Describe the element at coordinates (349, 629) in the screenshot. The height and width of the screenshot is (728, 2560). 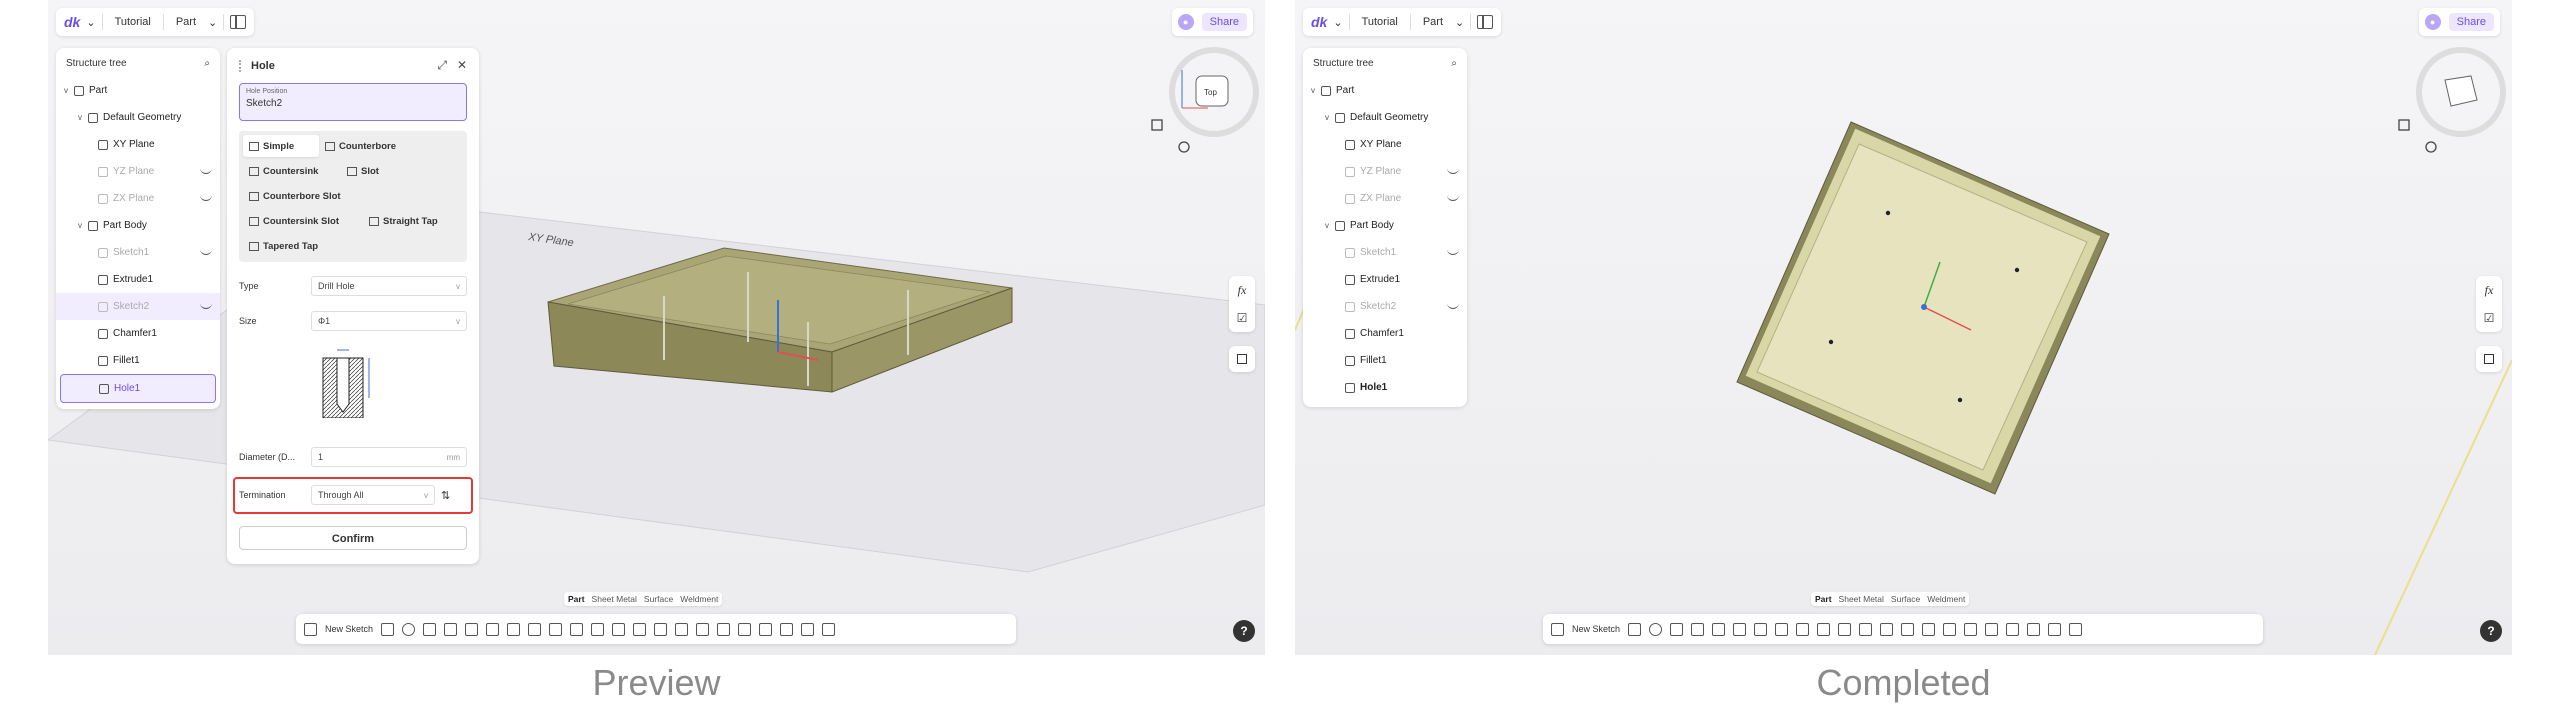
I see `new-sketch-button: New Sketch` at that location.